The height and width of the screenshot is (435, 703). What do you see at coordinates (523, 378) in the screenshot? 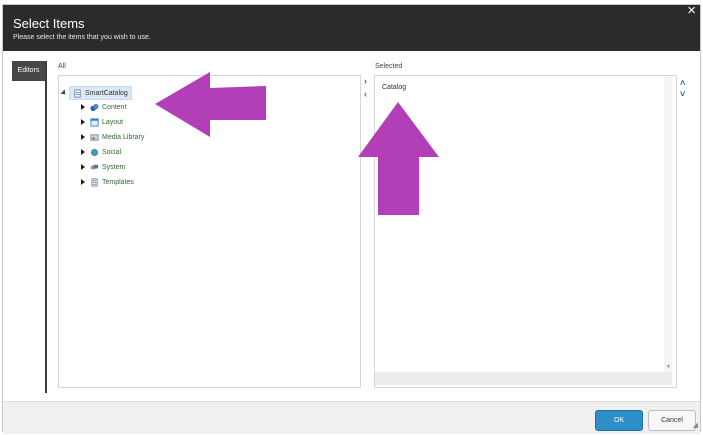
I see `selected-list-horizontal-bar` at bounding box center [523, 378].